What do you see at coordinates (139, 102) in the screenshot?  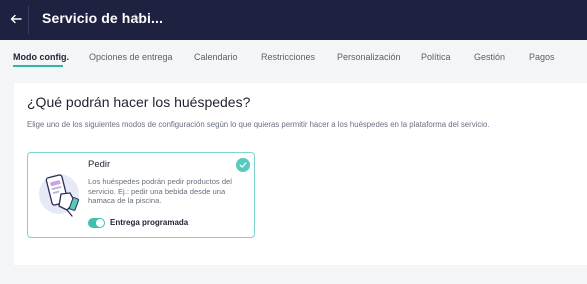 I see `section-heading: ¿Qué podrán hacer los huéspedes?` at bounding box center [139, 102].